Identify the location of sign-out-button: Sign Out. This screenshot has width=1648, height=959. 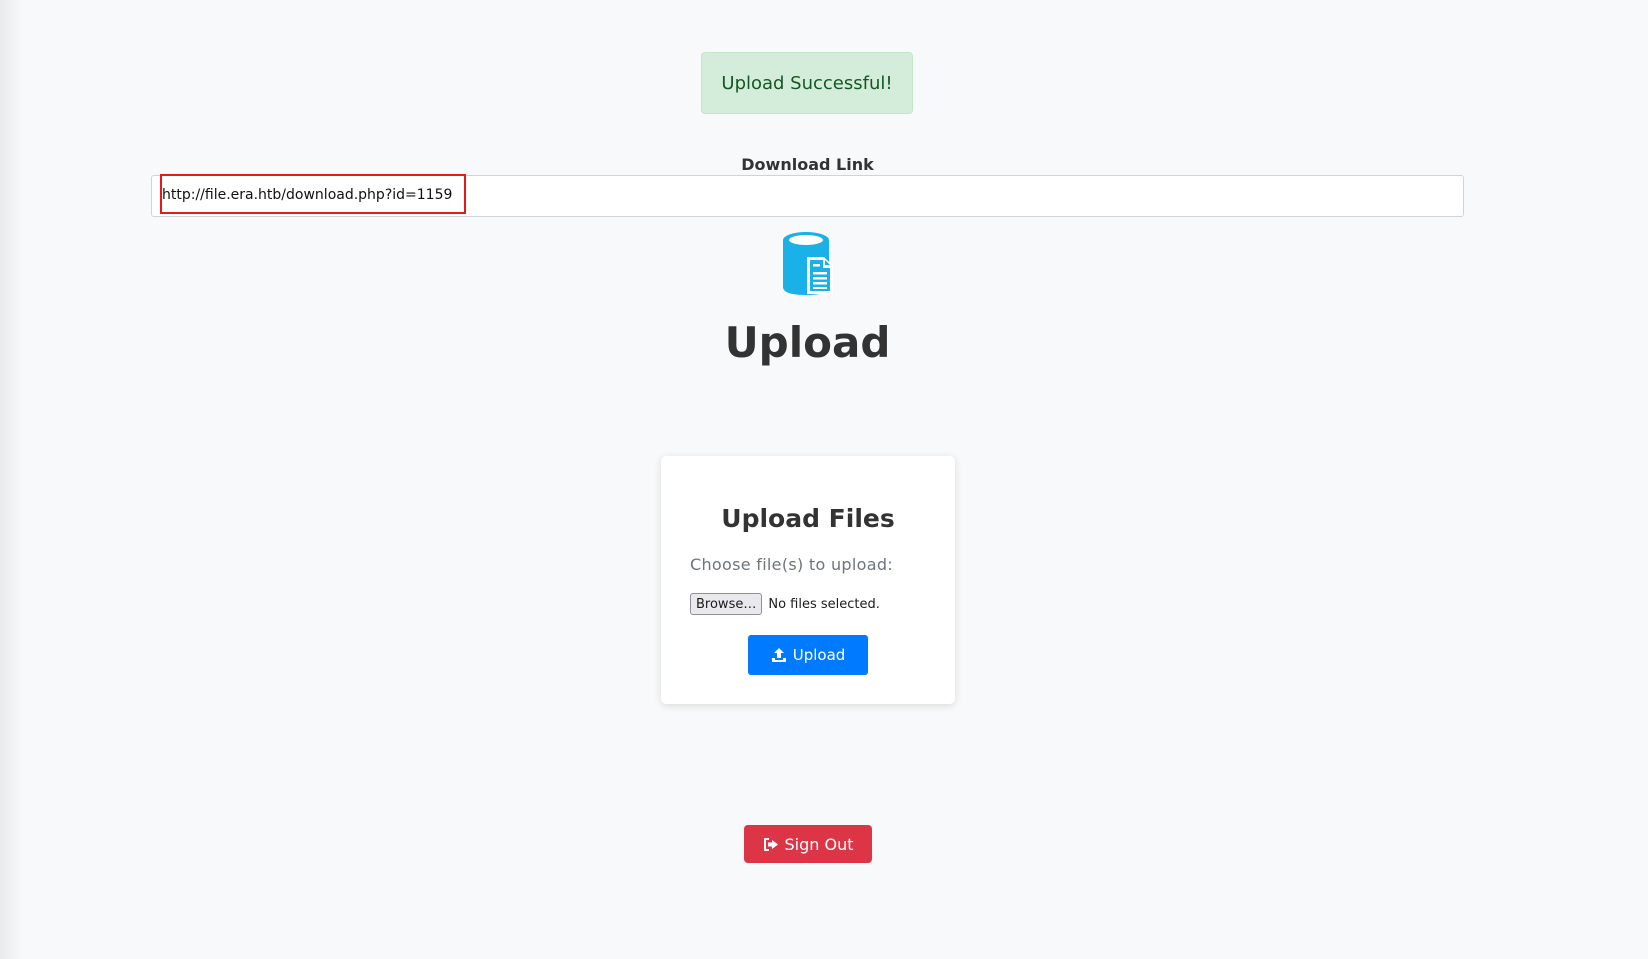
(808, 844).